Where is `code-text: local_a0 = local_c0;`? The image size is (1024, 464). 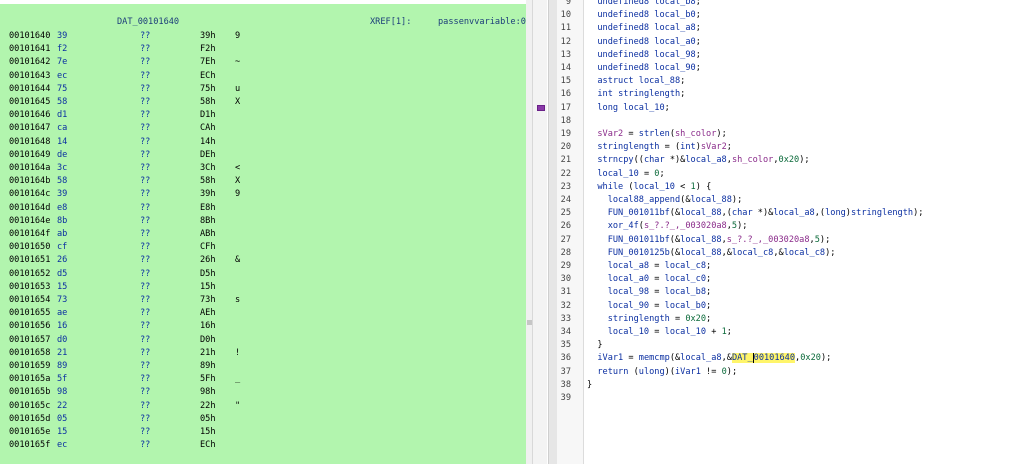
code-text: local_a0 = local_c0; is located at coordinates (649, 279).